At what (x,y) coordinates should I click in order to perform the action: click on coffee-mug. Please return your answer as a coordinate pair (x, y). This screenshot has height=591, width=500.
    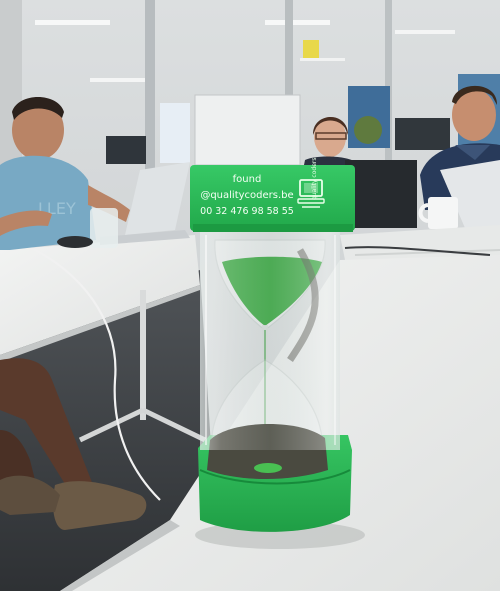
    Looking at the image, I should click on (443, 213).